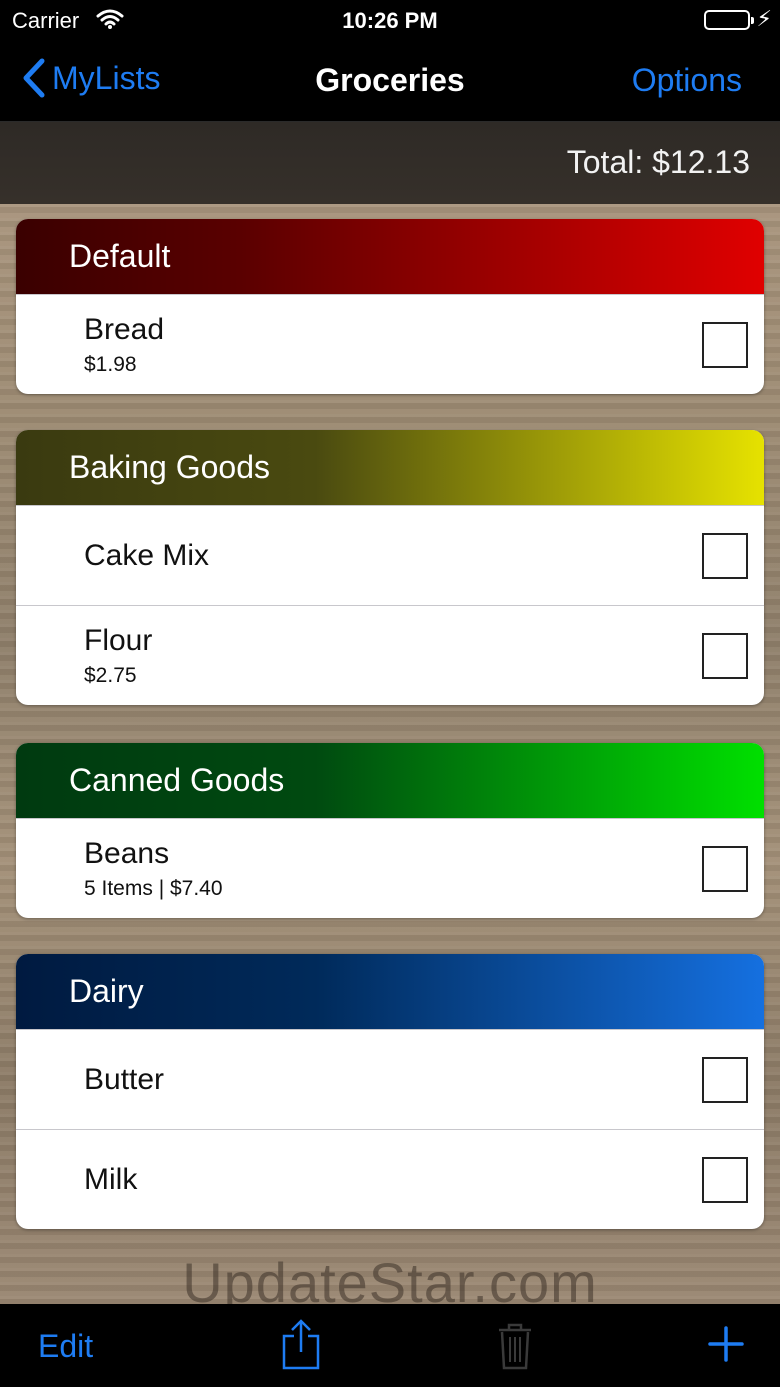 This screenshot has height=1387, width=780. What do you see at coordinates (764, 18) in the screenshot?
I see `charging-icon: ⚡` at bounding box center [764, 18].